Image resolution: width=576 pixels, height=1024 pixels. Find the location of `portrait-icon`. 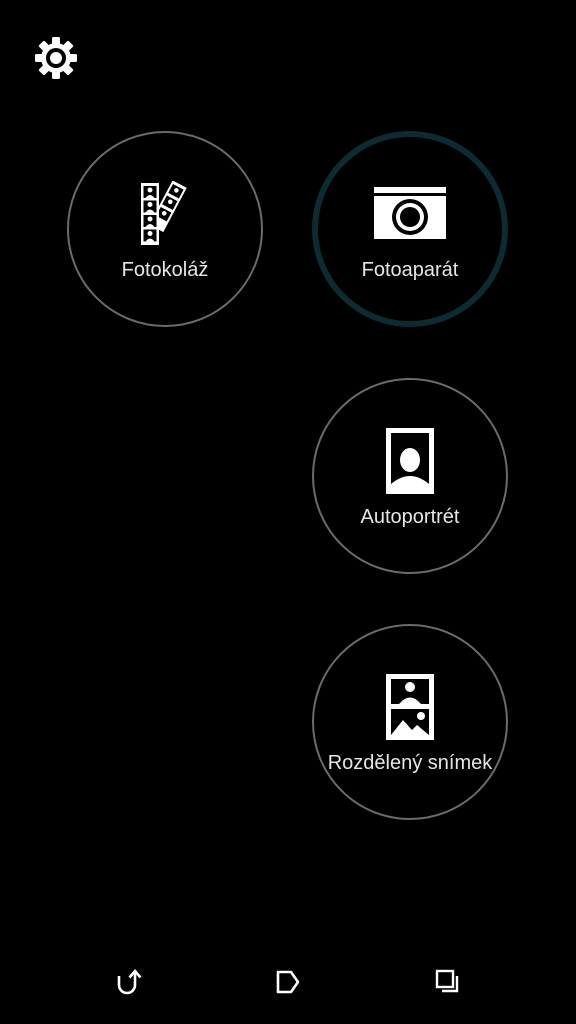

portrait-icon is located at coordinates (410, 461).